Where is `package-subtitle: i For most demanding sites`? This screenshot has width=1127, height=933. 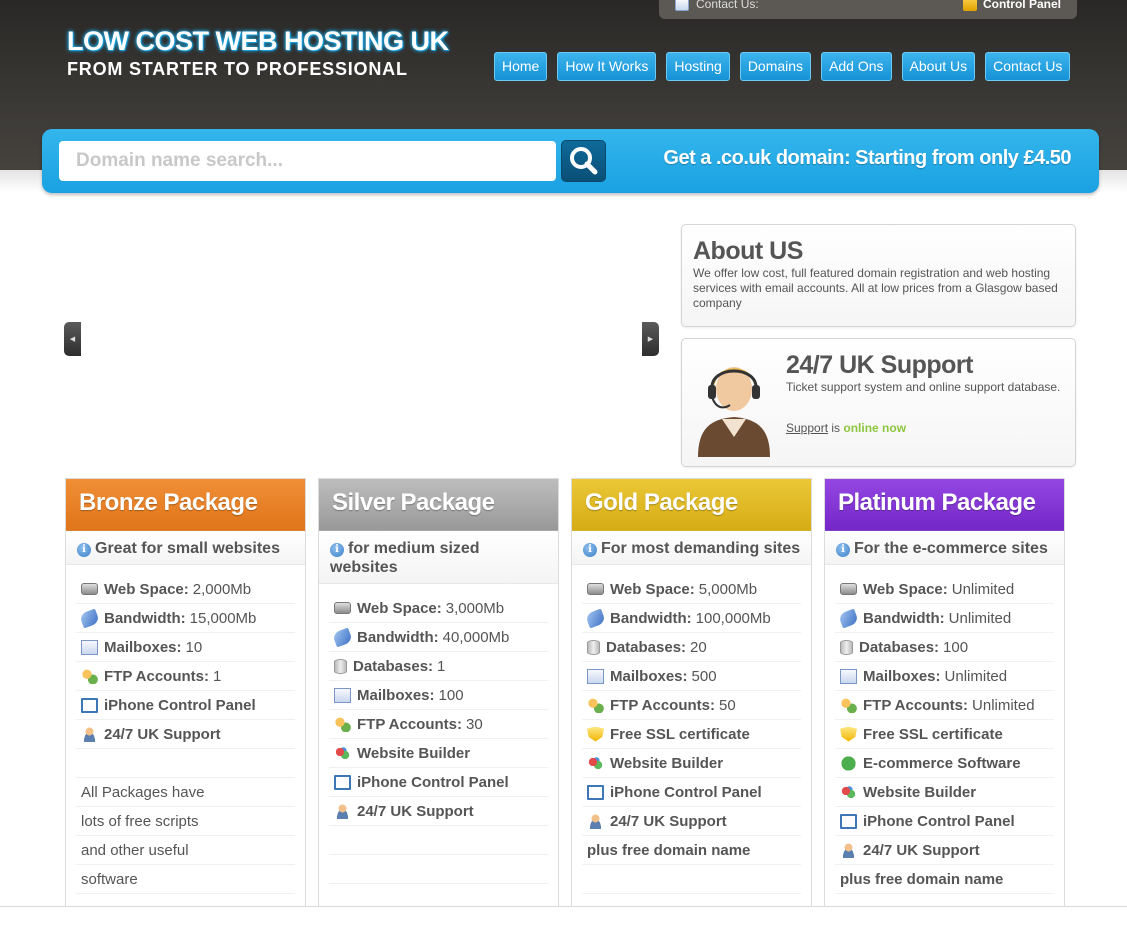 package-subtitle: i For most demanding sites is located at coordinates (691, 548).